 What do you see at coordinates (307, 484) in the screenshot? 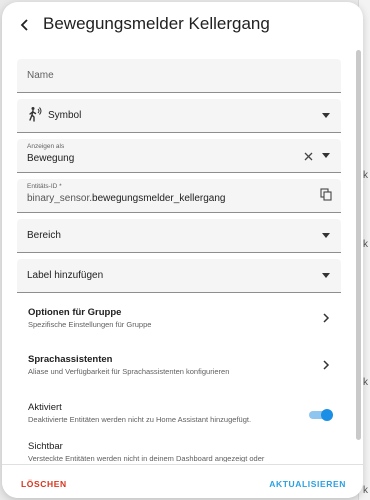
I see `update-button: AKTUALISIEREN` at bounding box center [307, 484].